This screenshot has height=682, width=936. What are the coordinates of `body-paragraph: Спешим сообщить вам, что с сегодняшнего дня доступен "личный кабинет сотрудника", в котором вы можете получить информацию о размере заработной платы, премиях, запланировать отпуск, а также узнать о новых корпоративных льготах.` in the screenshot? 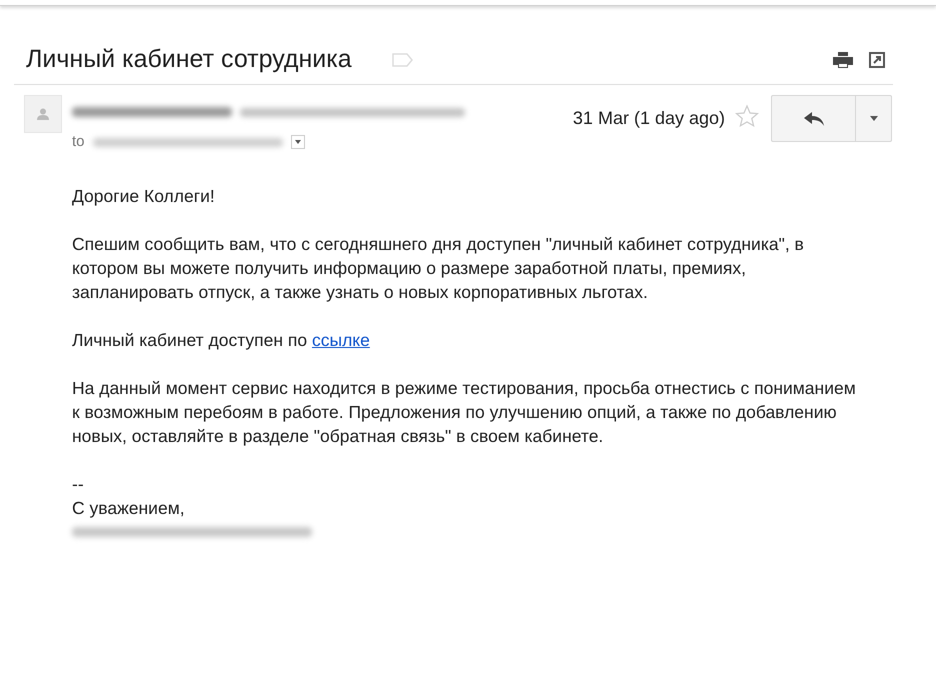 It's located at (438, 268).